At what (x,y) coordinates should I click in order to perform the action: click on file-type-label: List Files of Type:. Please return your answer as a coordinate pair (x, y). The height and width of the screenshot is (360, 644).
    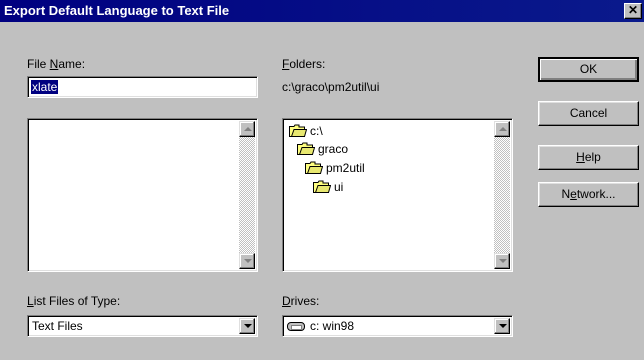
    Looking at the image, I should click on (74, 301).